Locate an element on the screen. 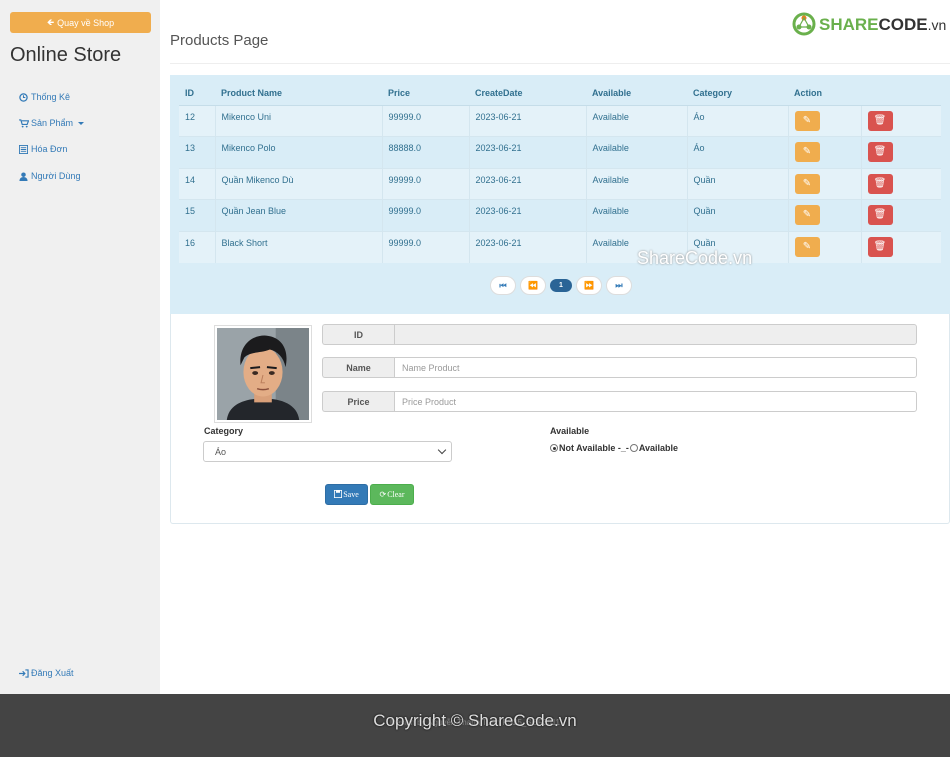 The width and height of the screenshot is (950, 757). cell-name: Quần Jean Blue is located at coordinates (299, 215).